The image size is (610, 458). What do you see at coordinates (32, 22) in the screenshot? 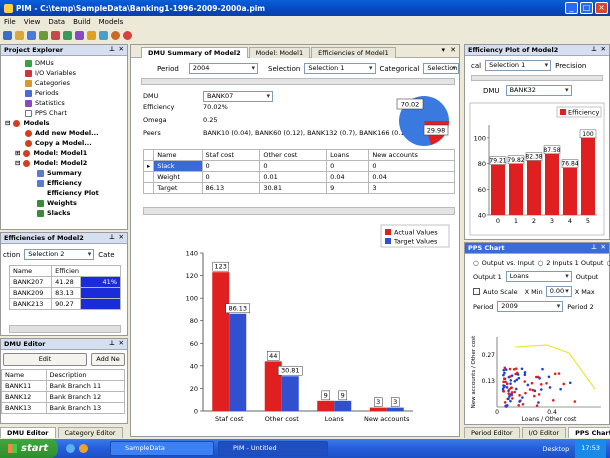
I see `menu-view: View` at bounding box center [32, 22].